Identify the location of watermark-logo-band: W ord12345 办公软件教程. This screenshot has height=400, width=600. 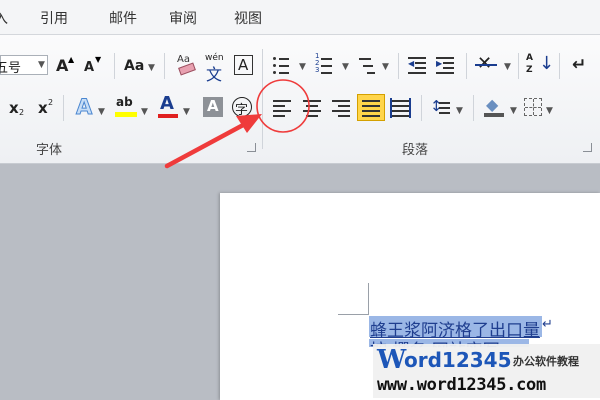
(486, 359).